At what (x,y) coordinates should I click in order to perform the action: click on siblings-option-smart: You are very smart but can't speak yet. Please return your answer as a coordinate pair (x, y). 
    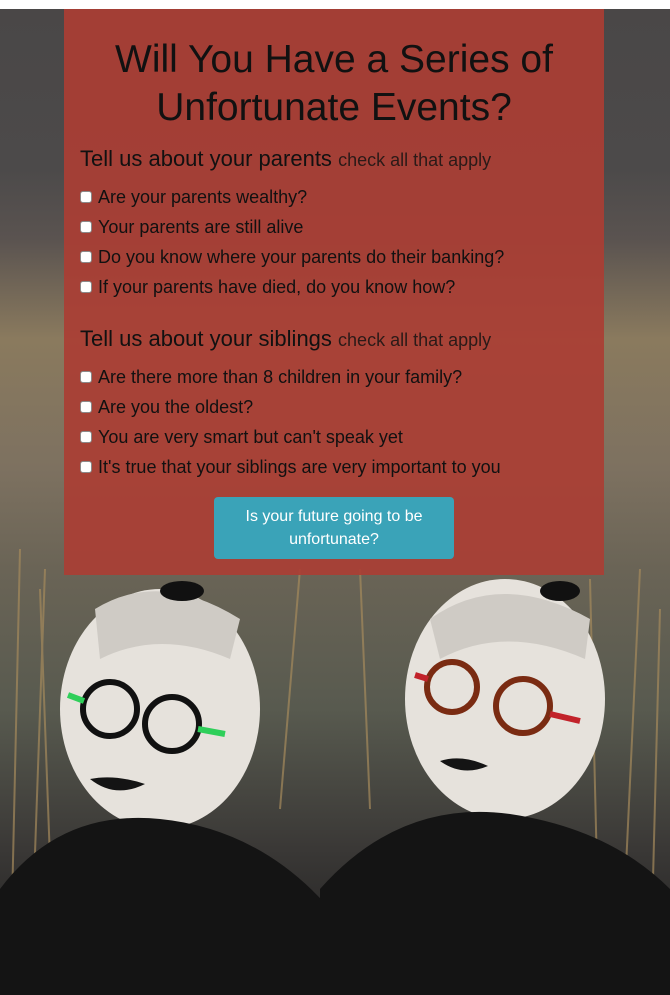
    Looking at the image, I should click on (241, 437).